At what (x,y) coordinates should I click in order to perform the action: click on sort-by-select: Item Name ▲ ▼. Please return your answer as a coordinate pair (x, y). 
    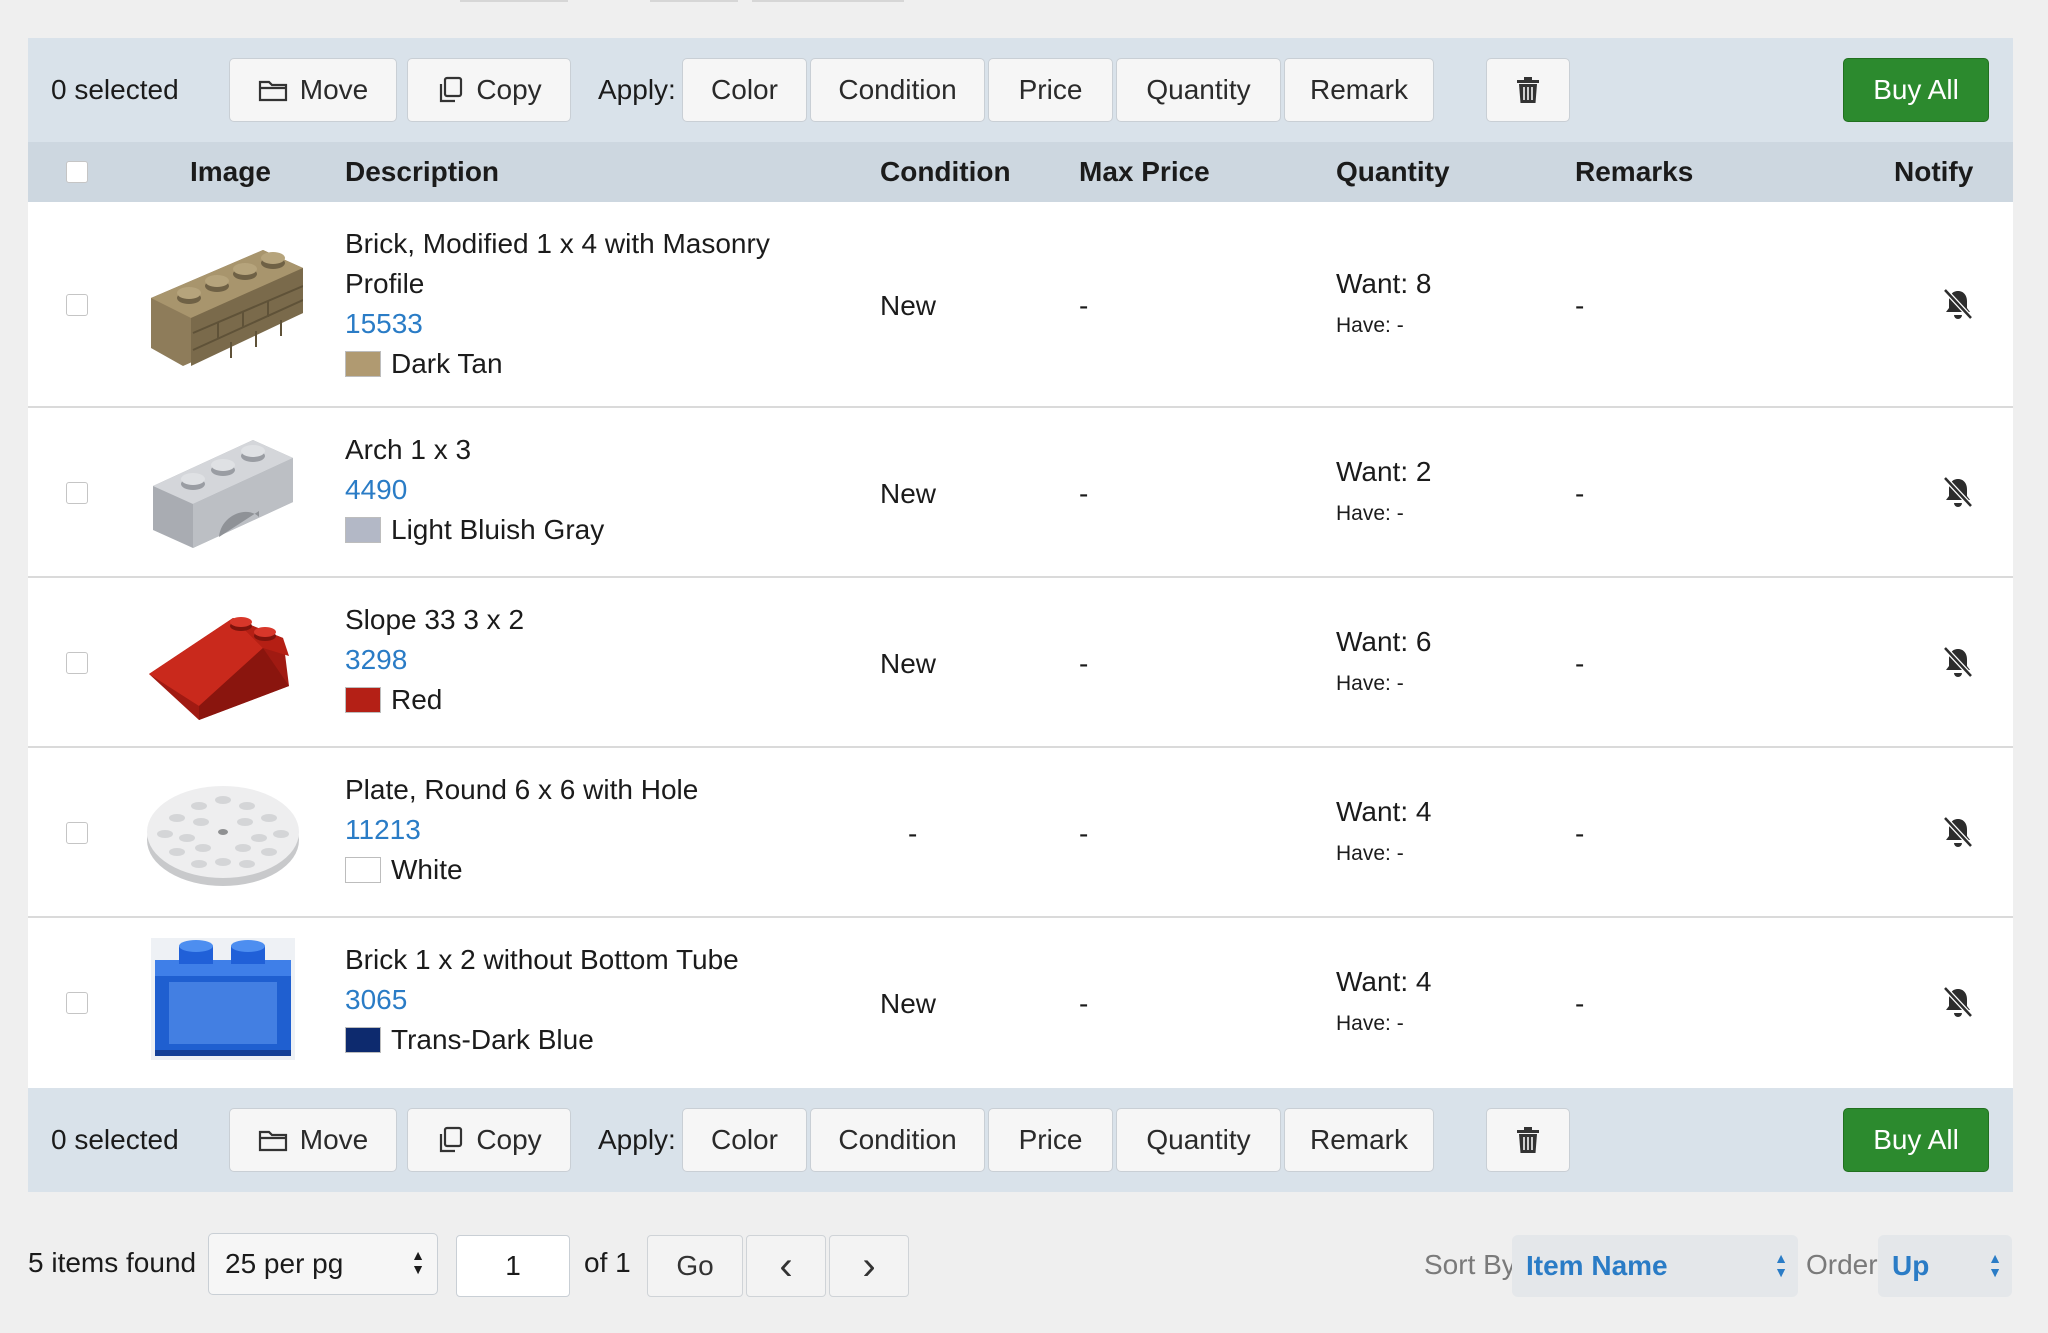
    Looking at the image, I should click on (1655, 1266).